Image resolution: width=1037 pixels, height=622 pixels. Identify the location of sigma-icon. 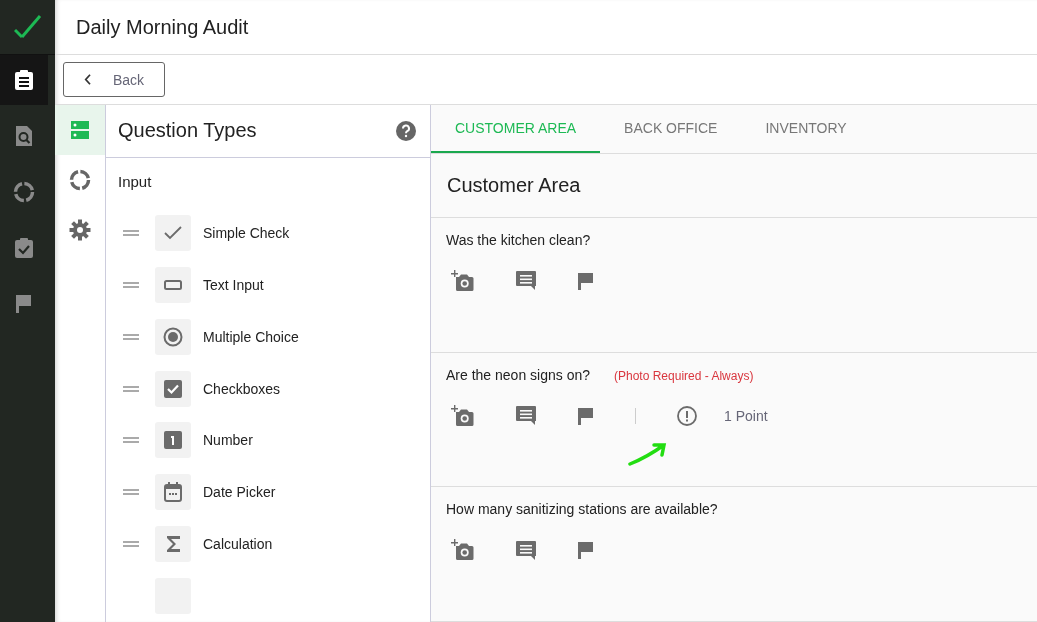
(173, 544).